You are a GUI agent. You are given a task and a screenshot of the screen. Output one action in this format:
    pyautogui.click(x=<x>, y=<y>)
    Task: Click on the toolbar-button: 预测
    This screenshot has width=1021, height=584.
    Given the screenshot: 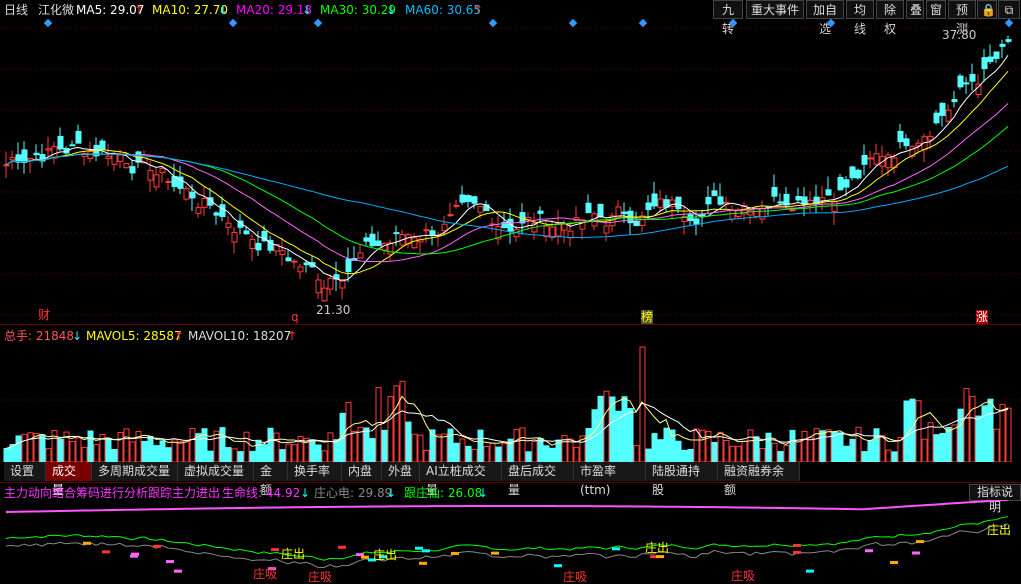 What is the action you would take?
    pyautogui.click(x=962, y=18)
    